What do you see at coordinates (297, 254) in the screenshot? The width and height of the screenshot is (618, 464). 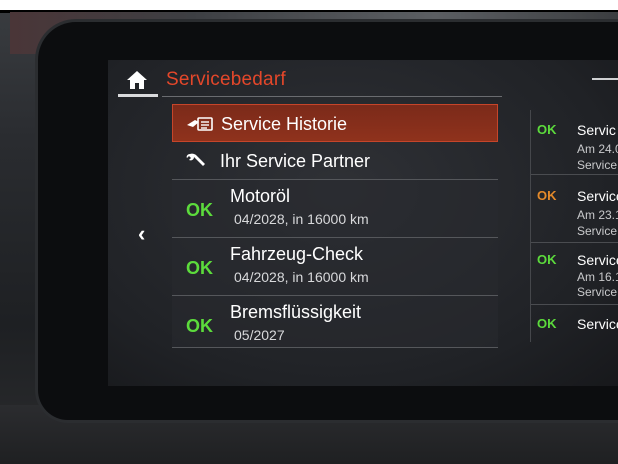 I see `service-name: Fahrzeug-Check` at bounding box center [297, 254].